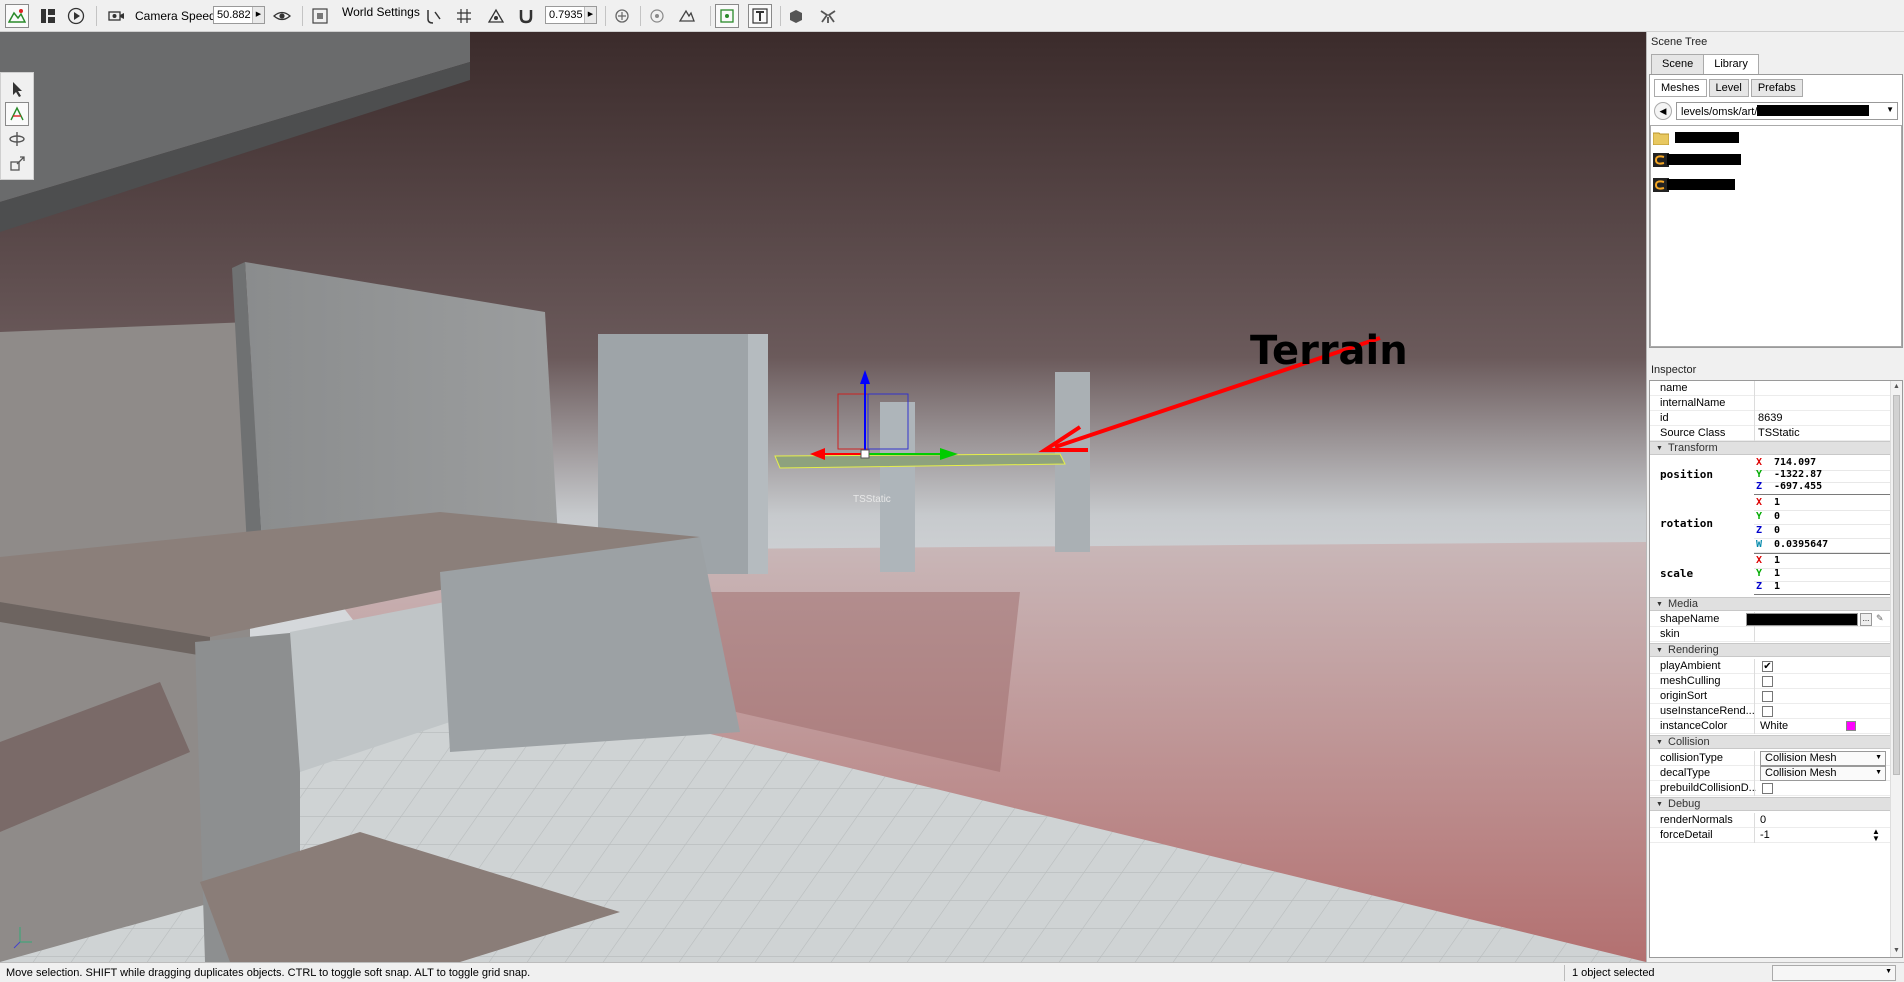 This screenshot has height=982, width=1904. What do you see at coordinates (1767, 788) in the screenshot?
I see `prebuild-collision-checkbox` at bounding box center [1767, 788].